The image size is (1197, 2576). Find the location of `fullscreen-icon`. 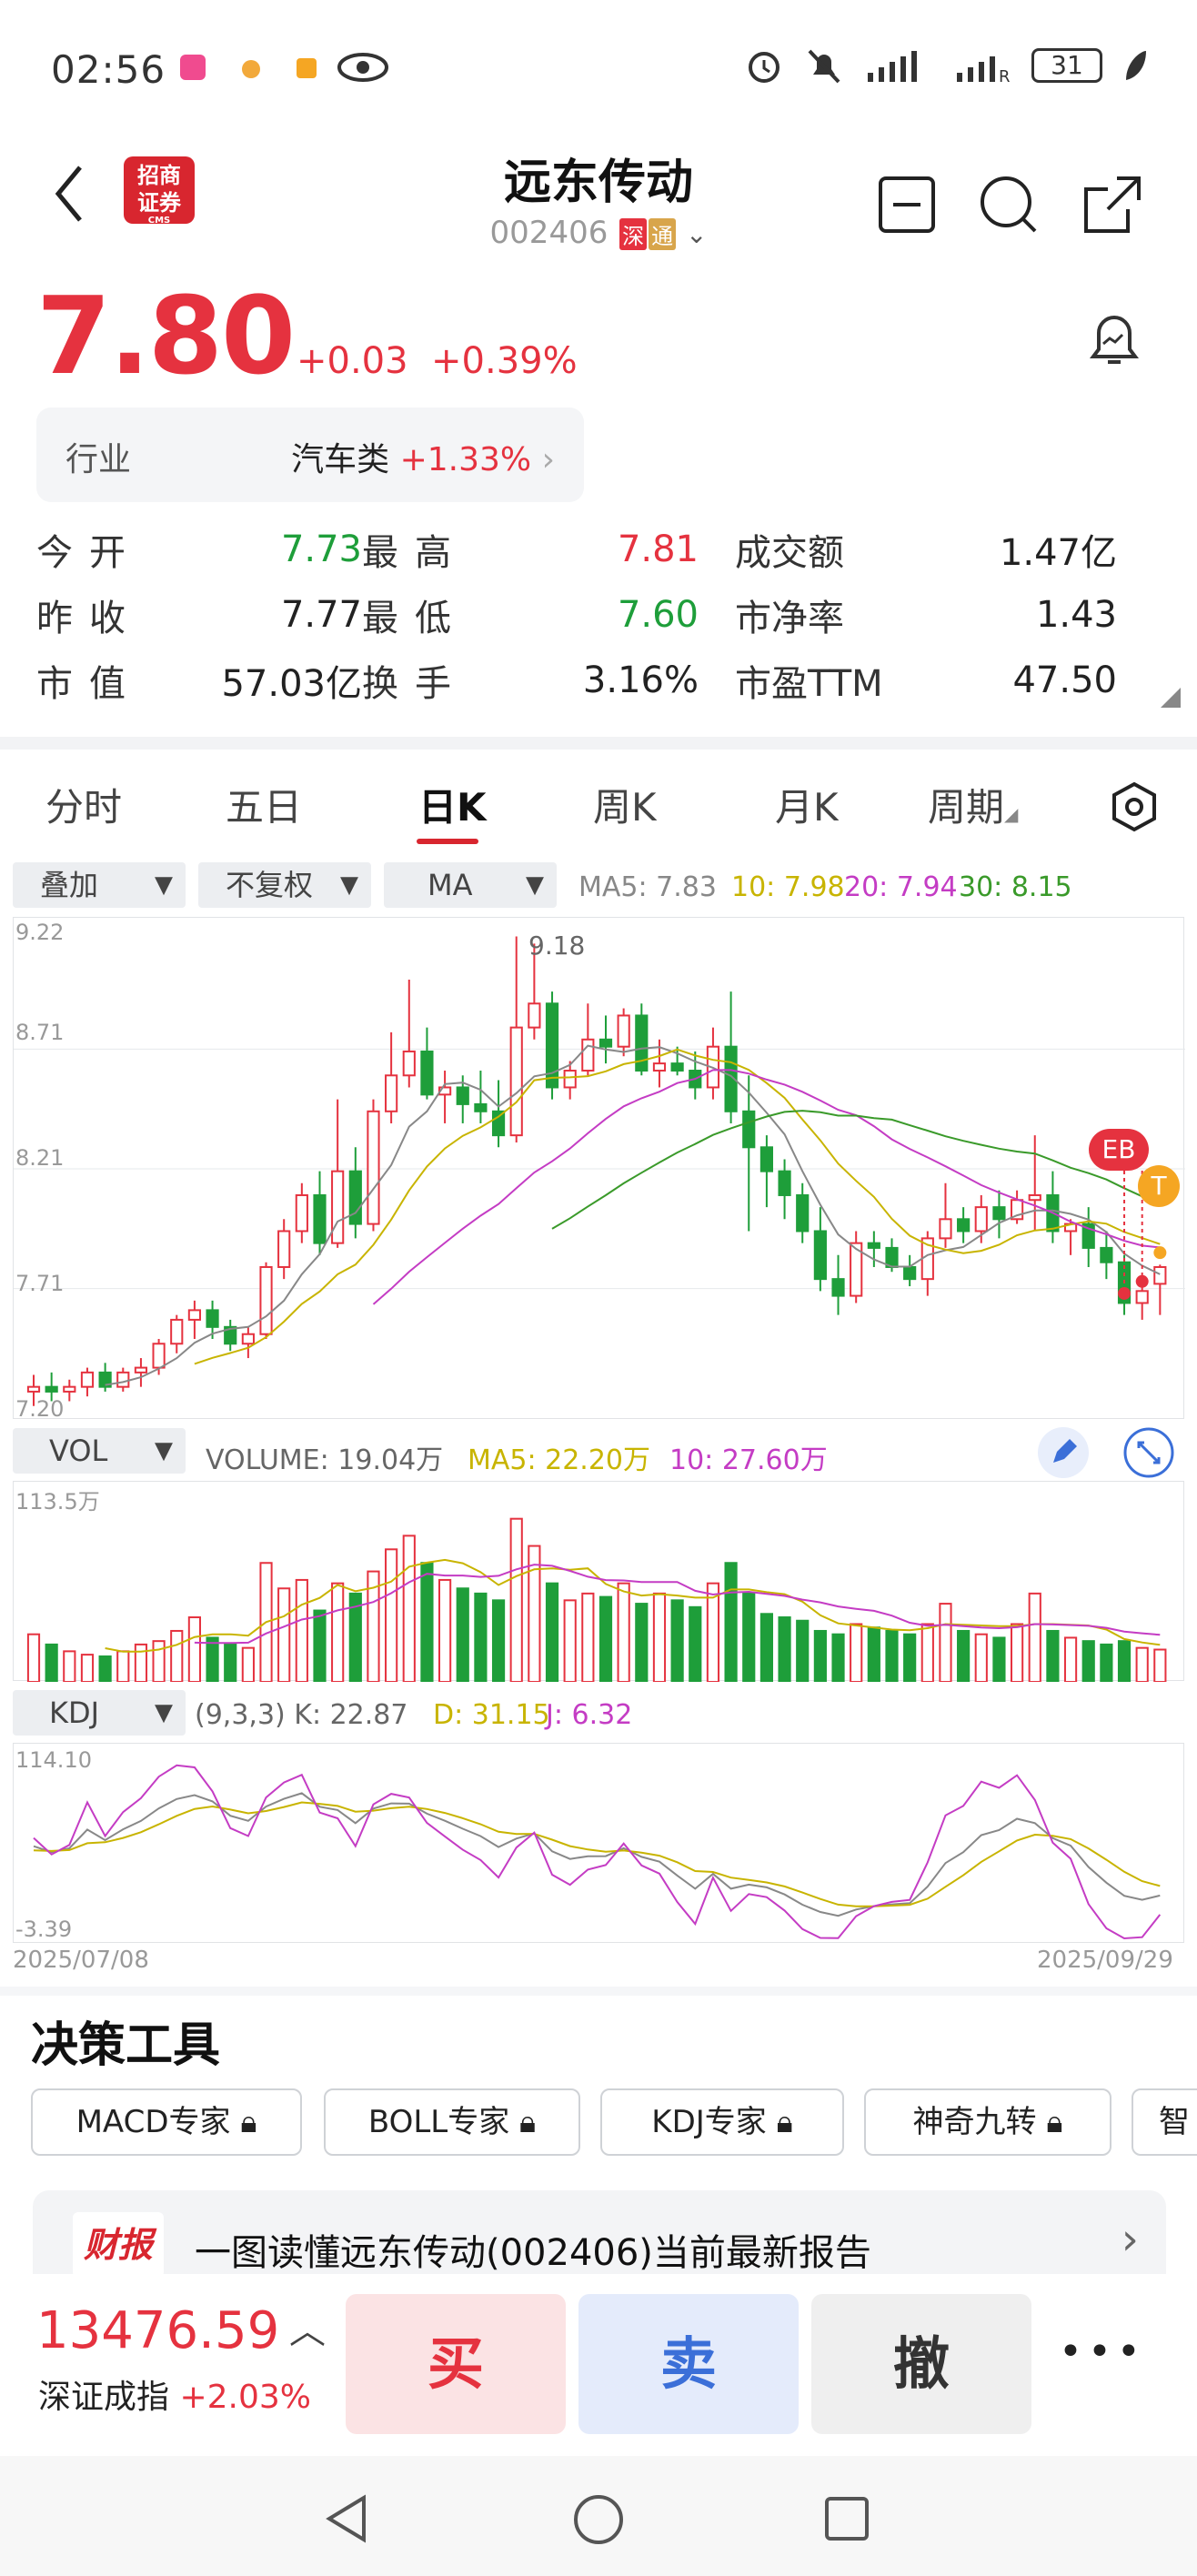

fullscreen-icon is located at coordinates (1148, 1452).